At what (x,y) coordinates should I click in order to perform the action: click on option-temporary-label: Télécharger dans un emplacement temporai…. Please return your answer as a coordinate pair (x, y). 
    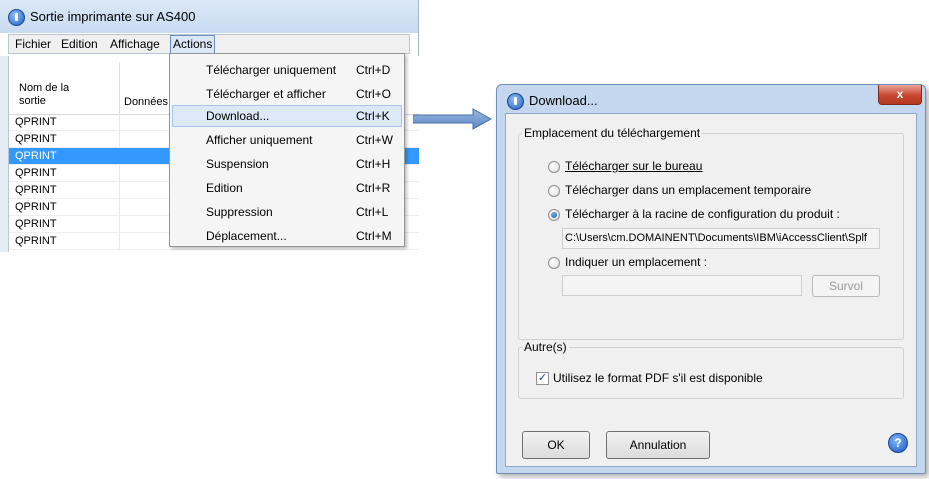
    Looking at the image, I should click on (688, 190).